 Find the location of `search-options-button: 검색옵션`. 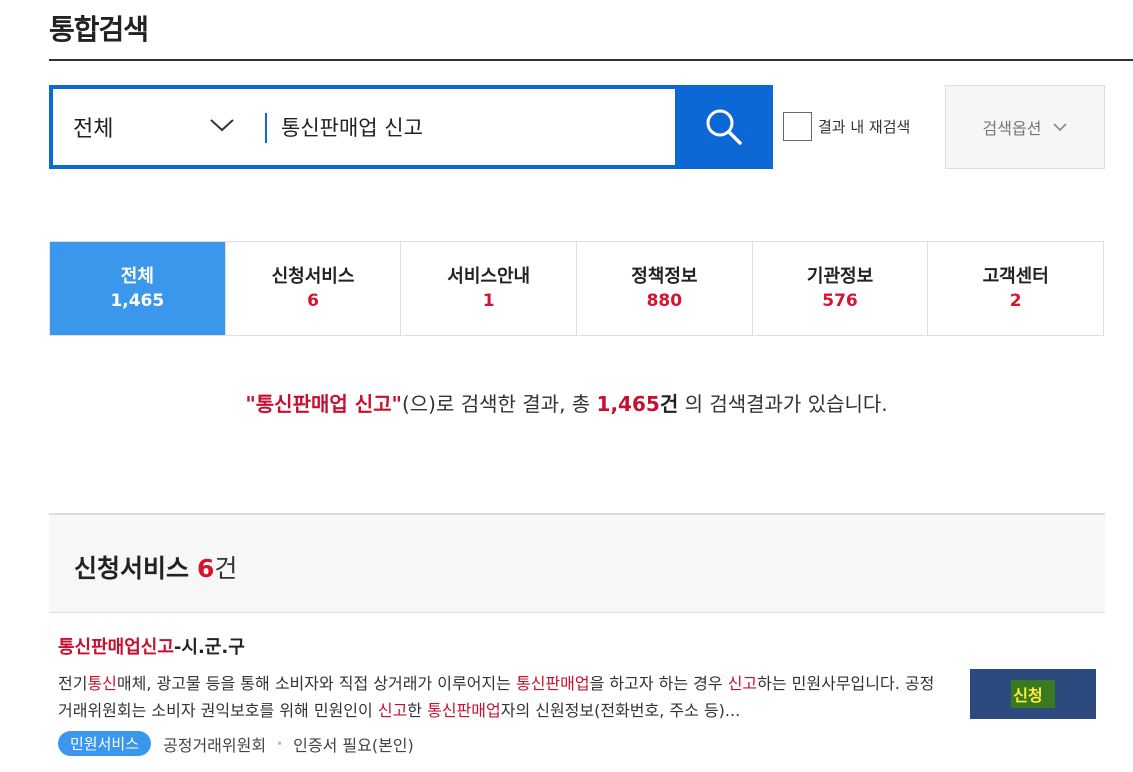

search-options-button: 검색옵션 is located at coordinates (1025, 127).